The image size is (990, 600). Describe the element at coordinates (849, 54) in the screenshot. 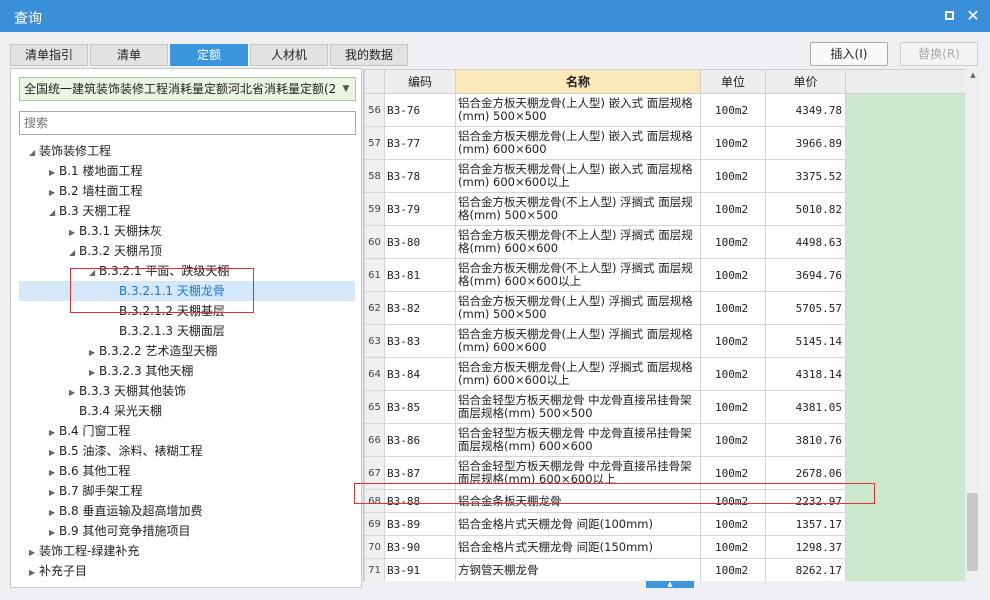

I see `insert-button: 插入(I)` at that location.